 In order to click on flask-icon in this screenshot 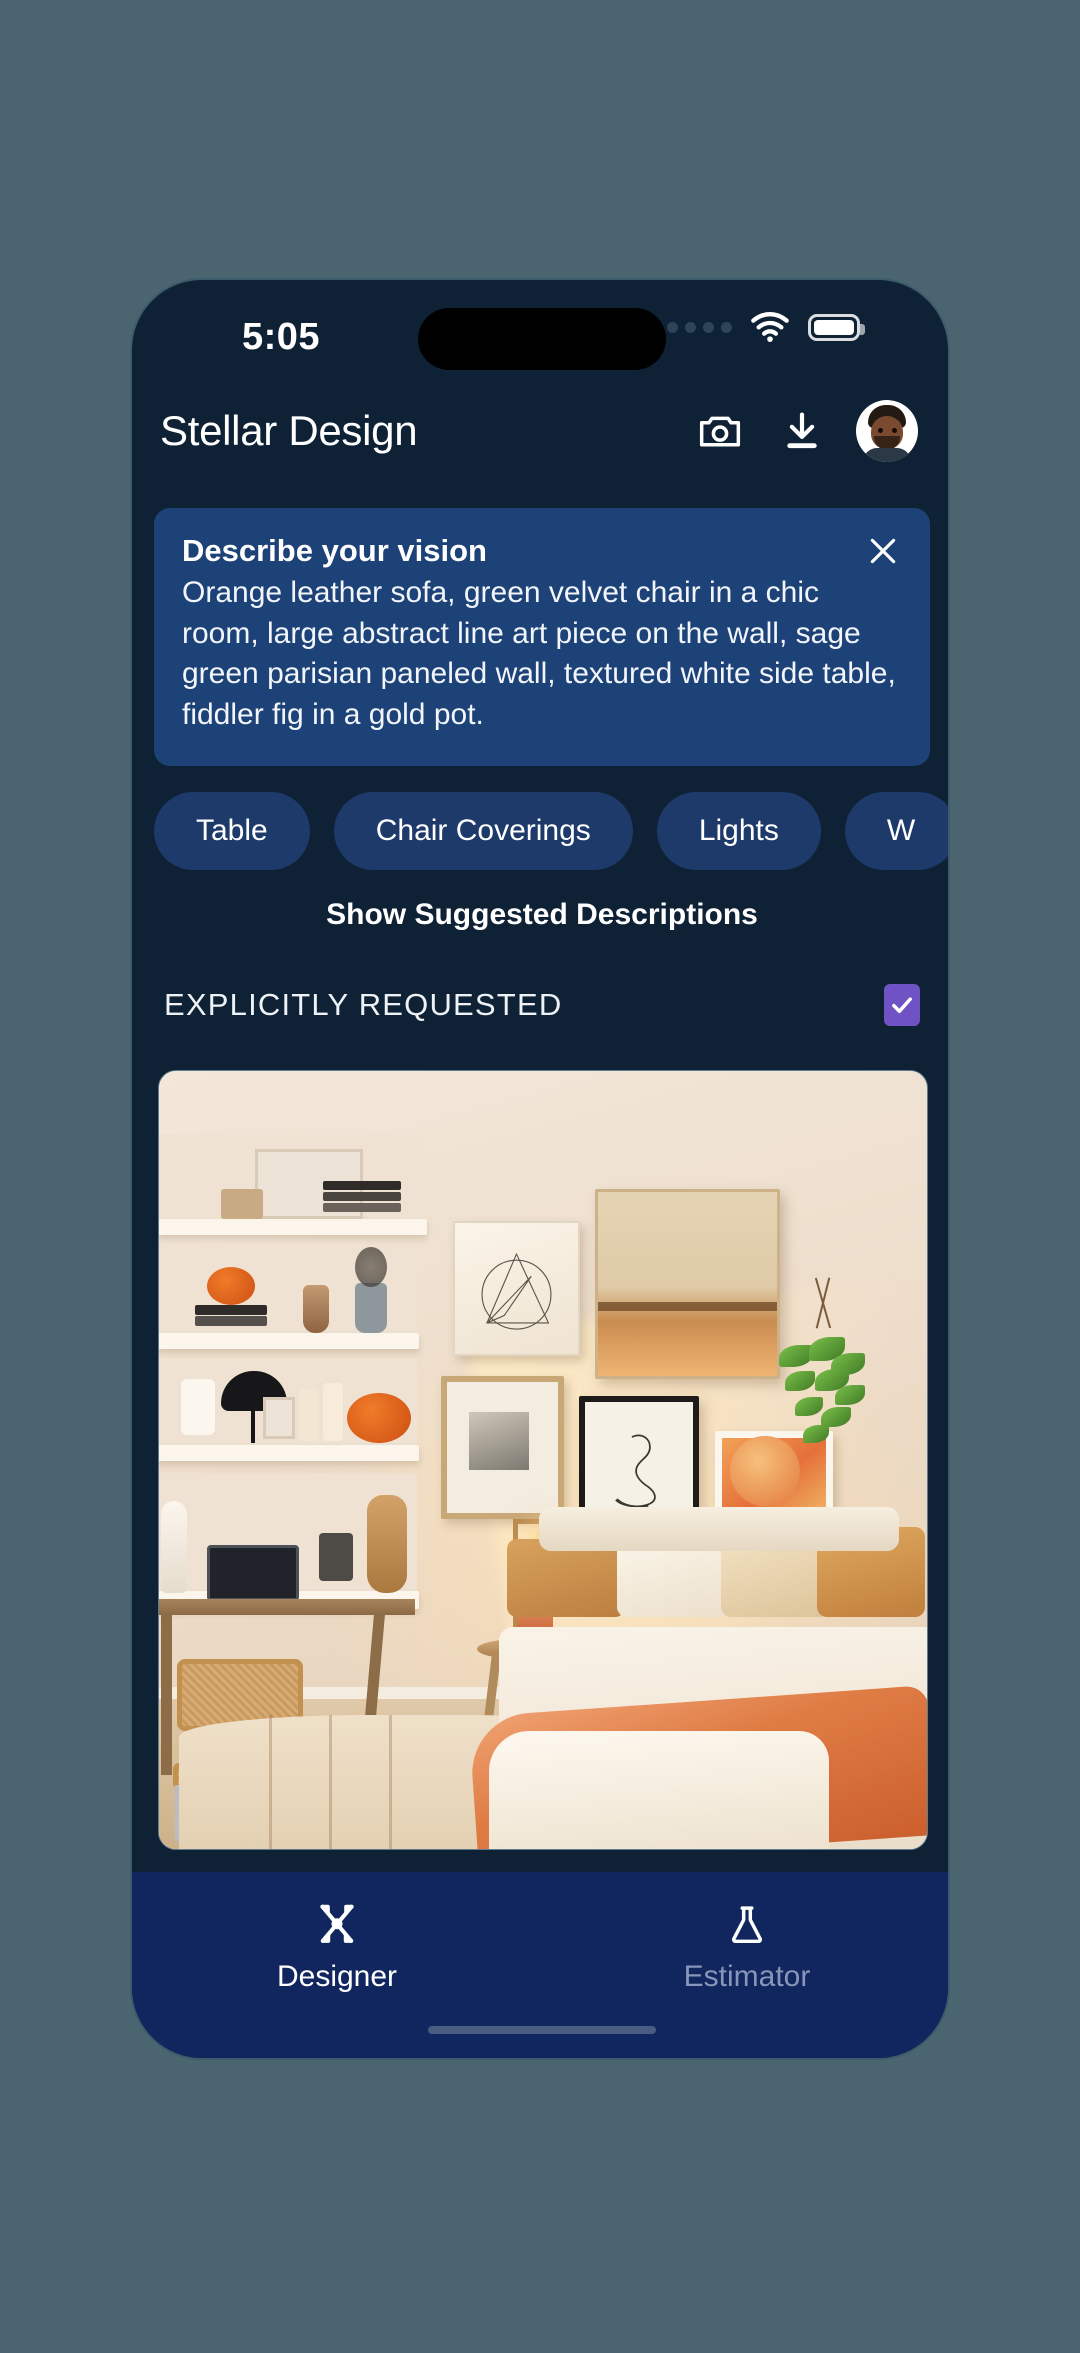, I will do `click(747, 1925)`.